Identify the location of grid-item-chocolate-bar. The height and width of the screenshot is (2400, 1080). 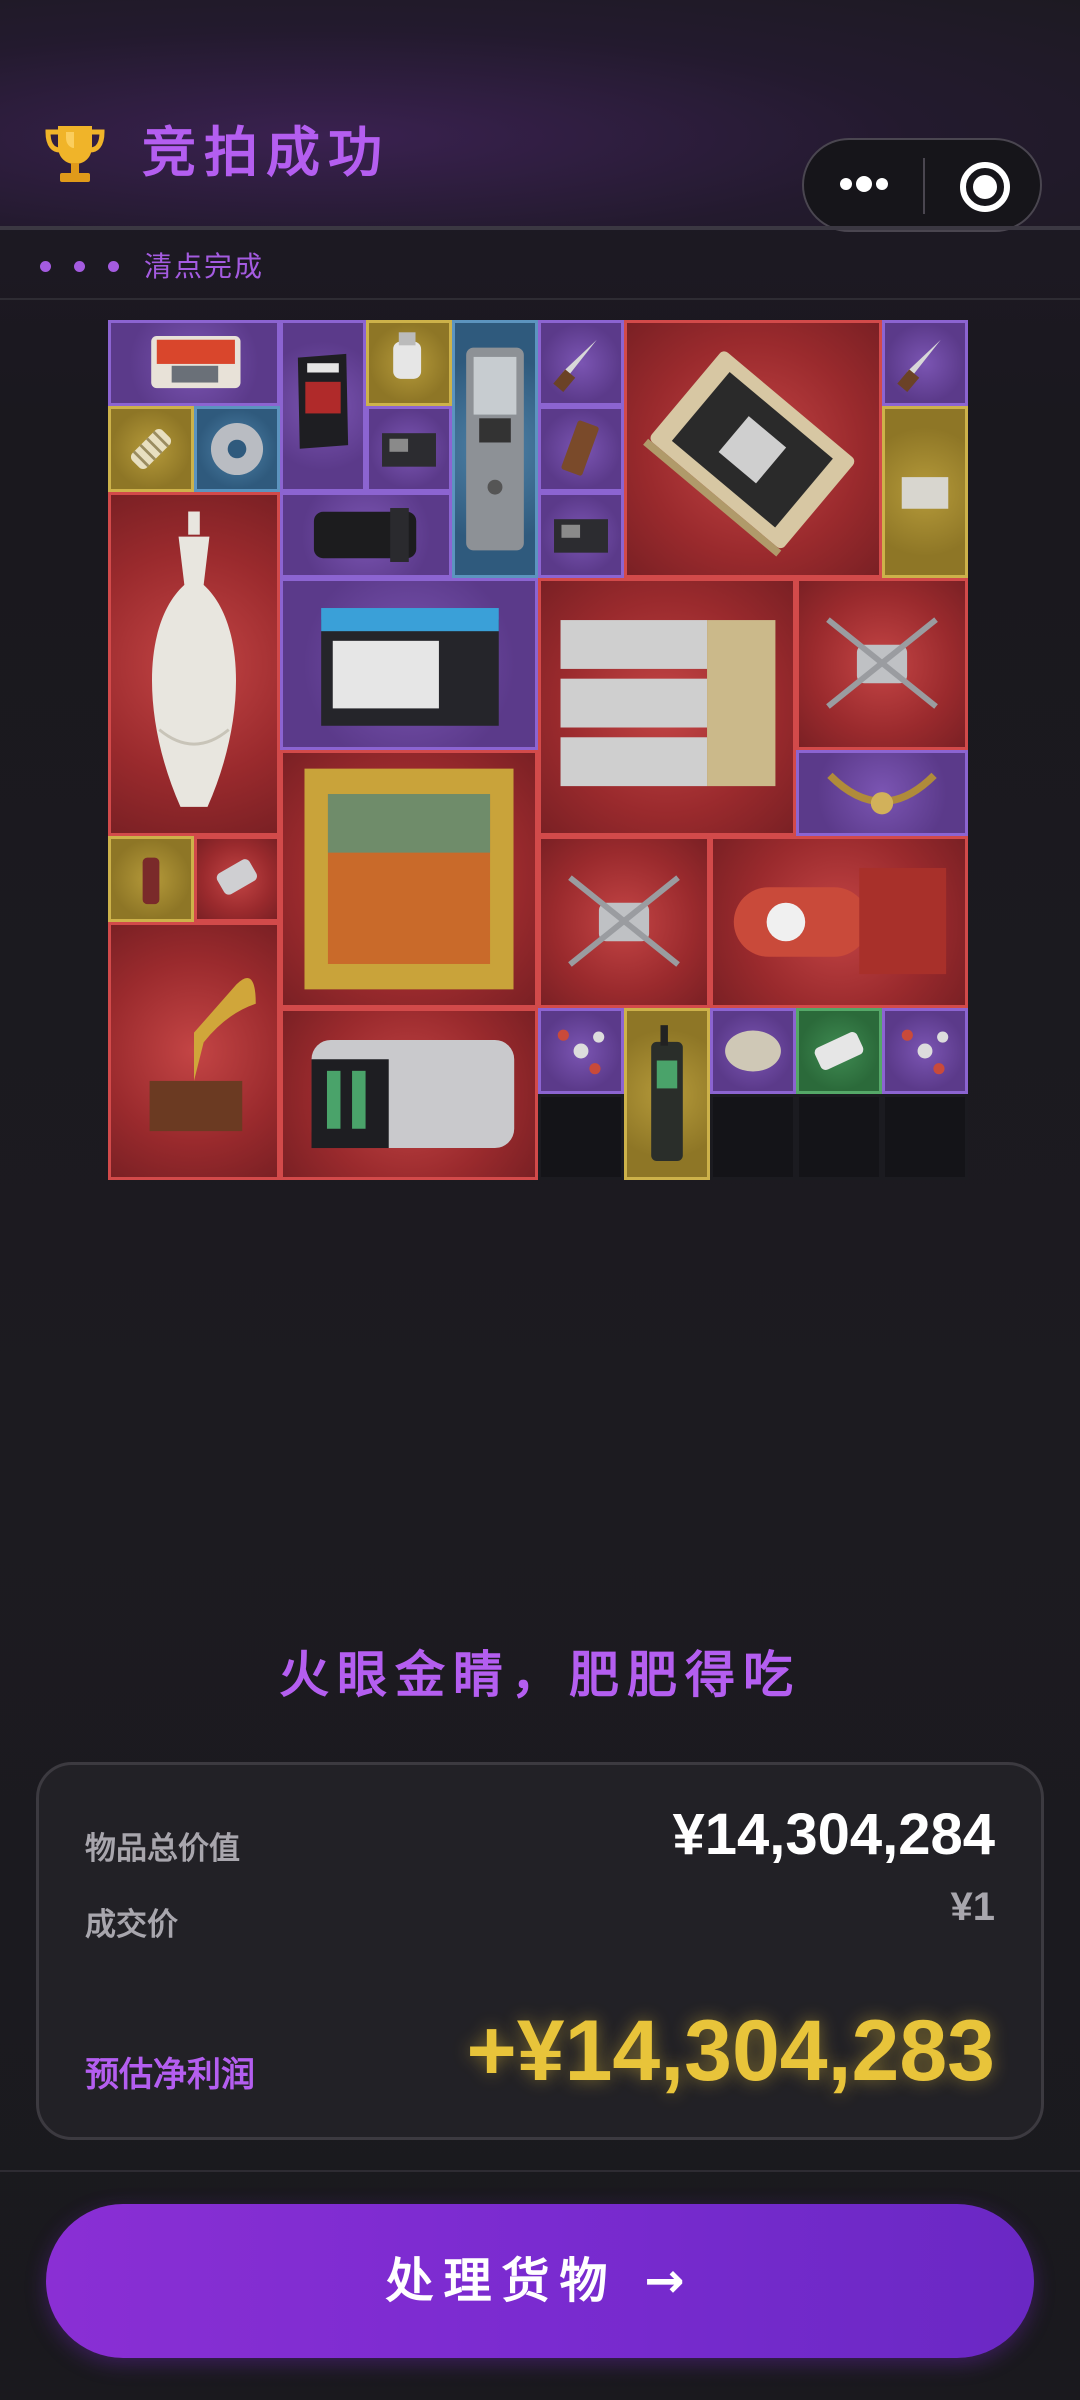
(581, 449).